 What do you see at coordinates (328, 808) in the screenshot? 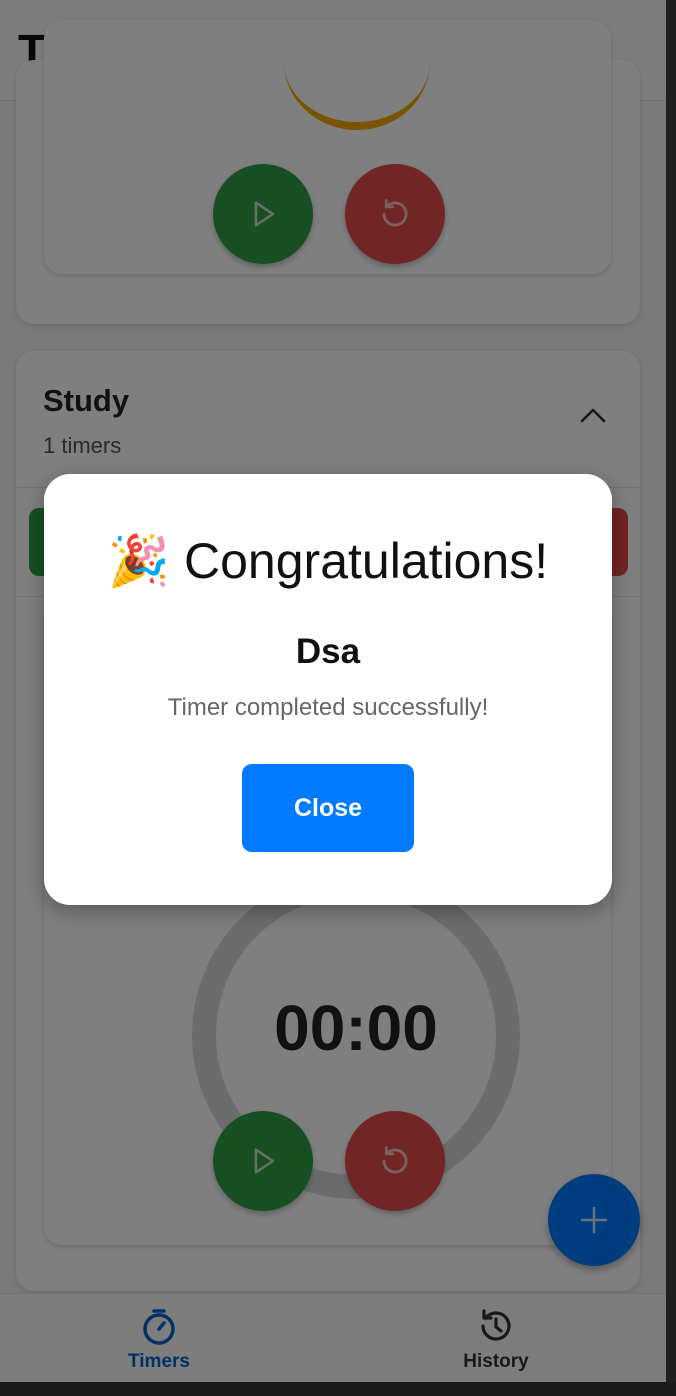
I see `close-button: Close` at bounding box center [328, 808].